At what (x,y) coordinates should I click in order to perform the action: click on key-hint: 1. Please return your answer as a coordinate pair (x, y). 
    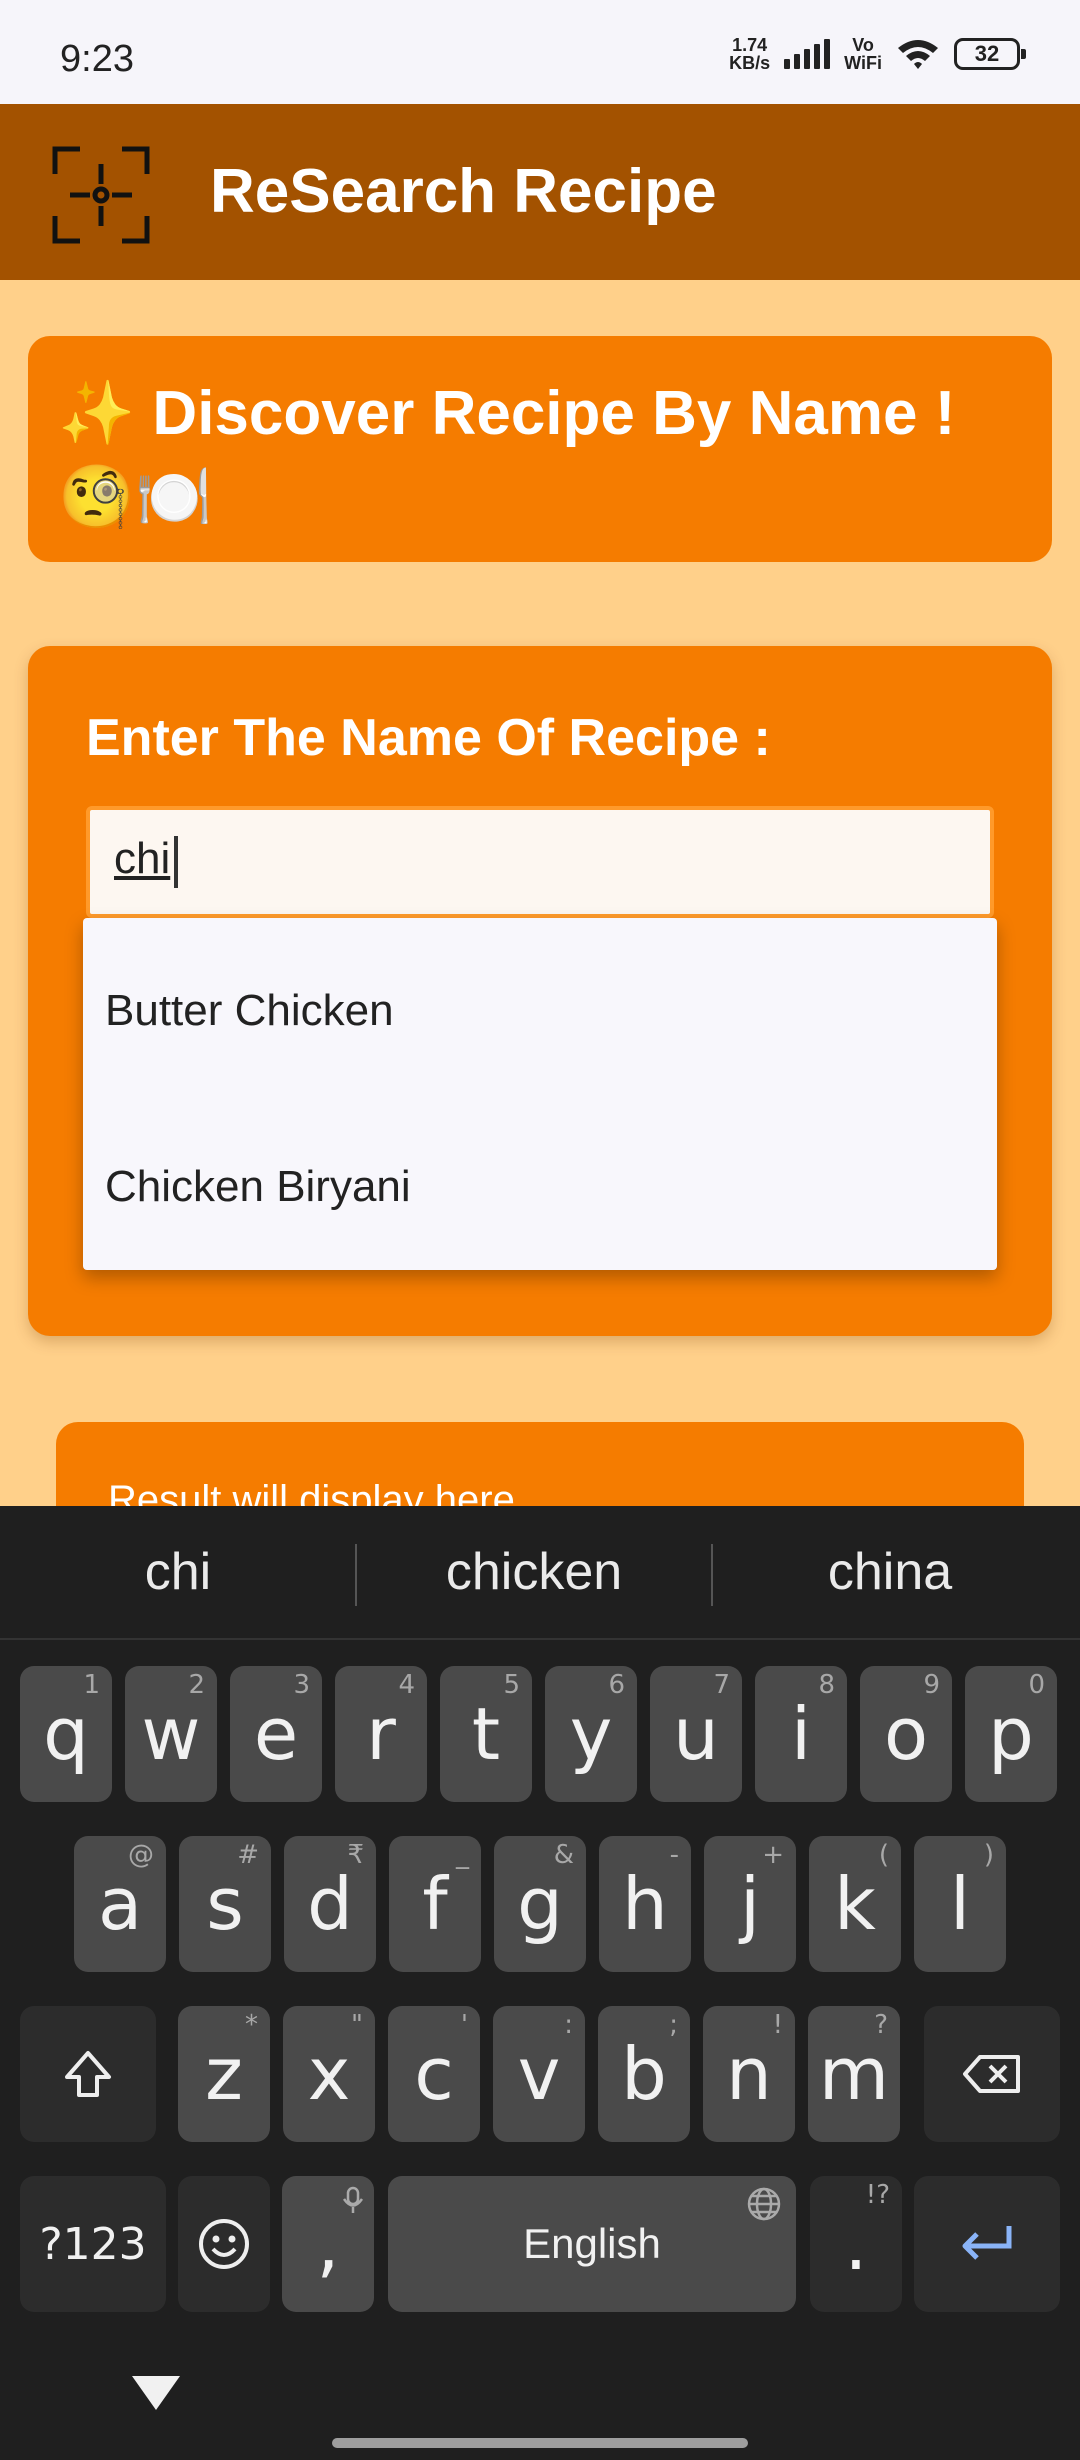
    Looking at the image, I should click on (91, 1685).